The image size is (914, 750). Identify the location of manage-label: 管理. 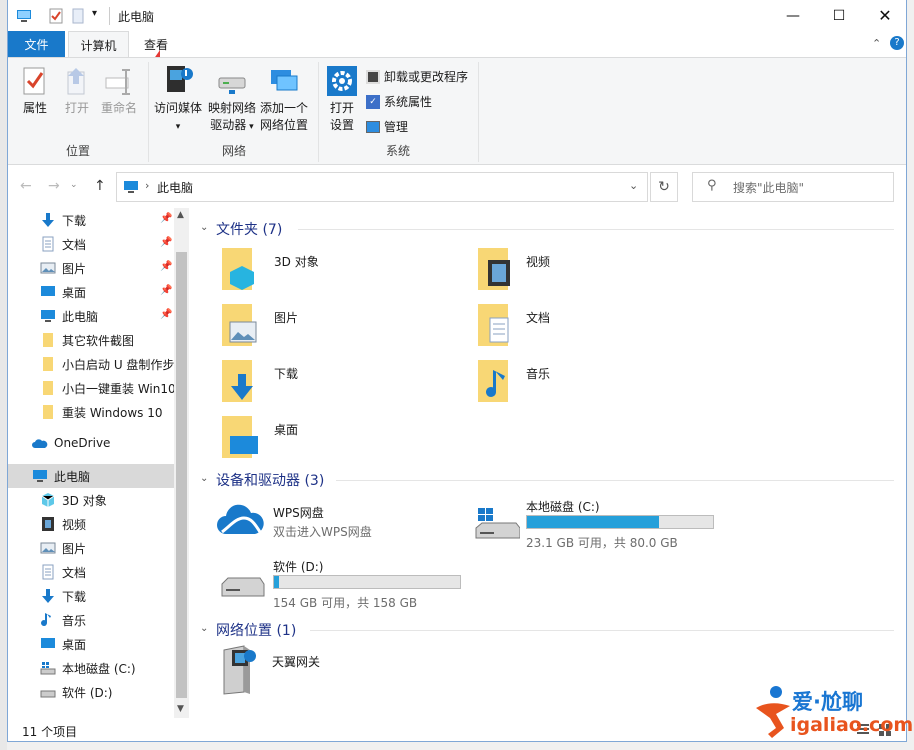
(396, 127).